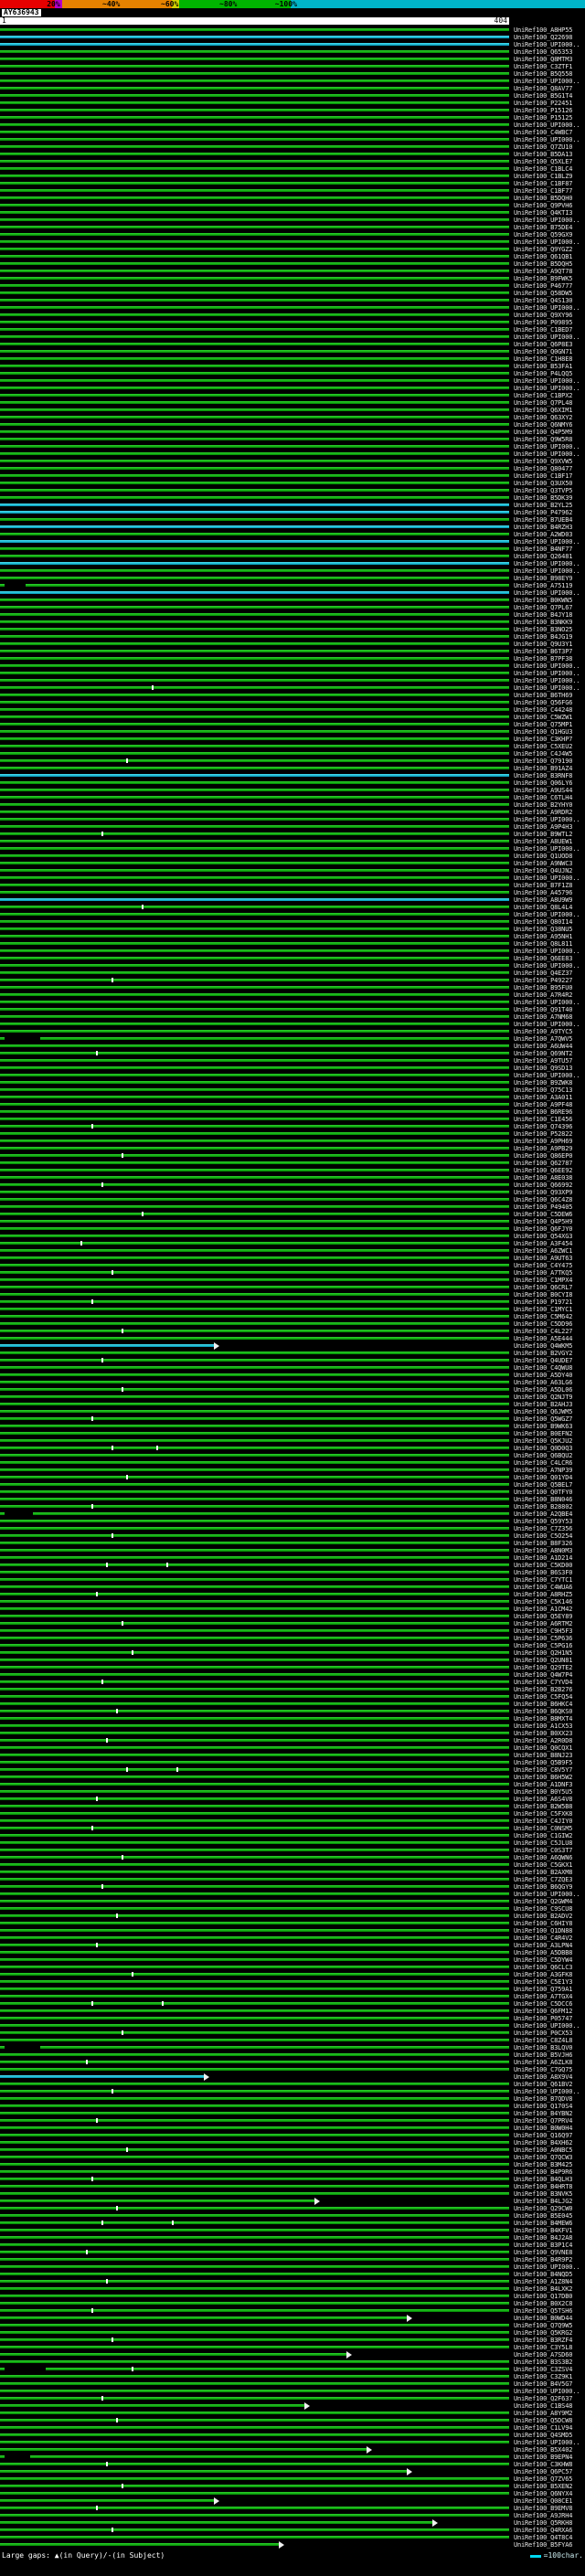 The image size is (585, 2576). I want to click on hit-label: UniRef100_B0W0H4, so click(543, 2128).